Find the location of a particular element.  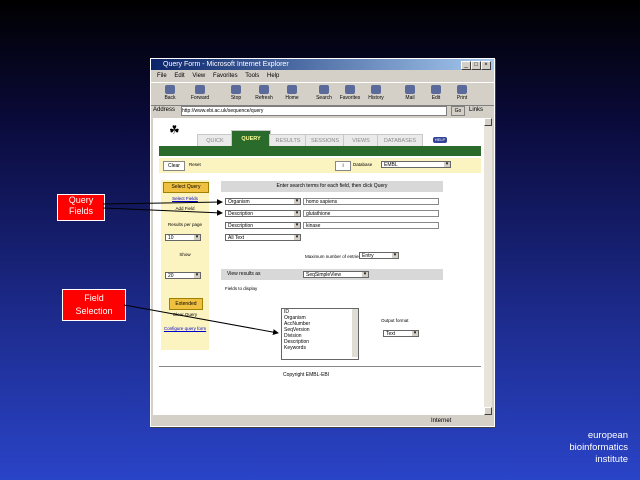

ebi-branding: european bioinformatics institute is located at coordinates (588, 448).